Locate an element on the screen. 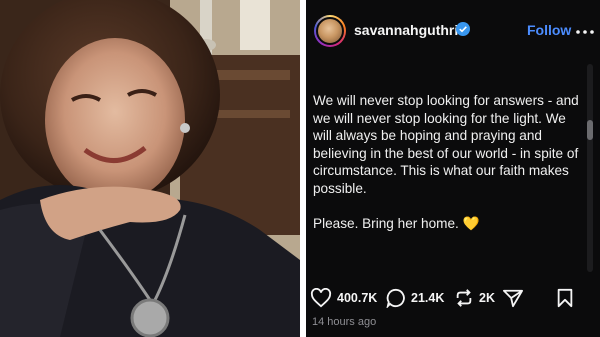  caption-paragraph-2: Please. Bring her home. 💛 is located at coordinates (449, 224).